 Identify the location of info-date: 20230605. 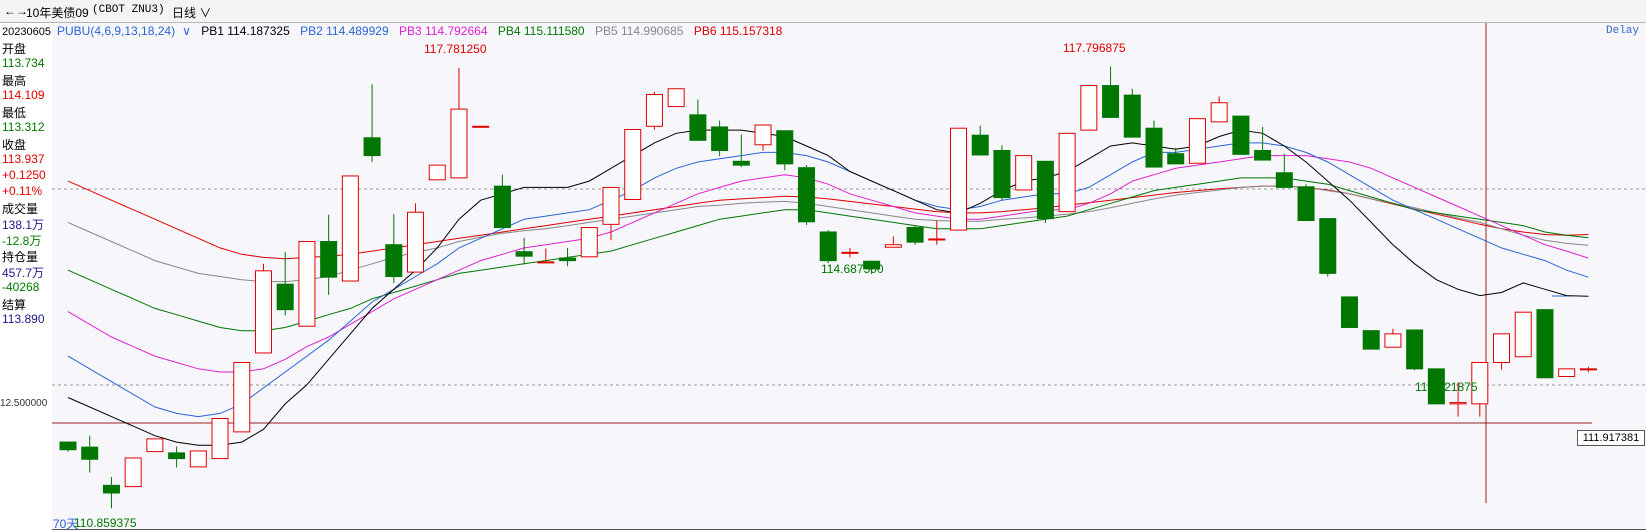
(26, 32).